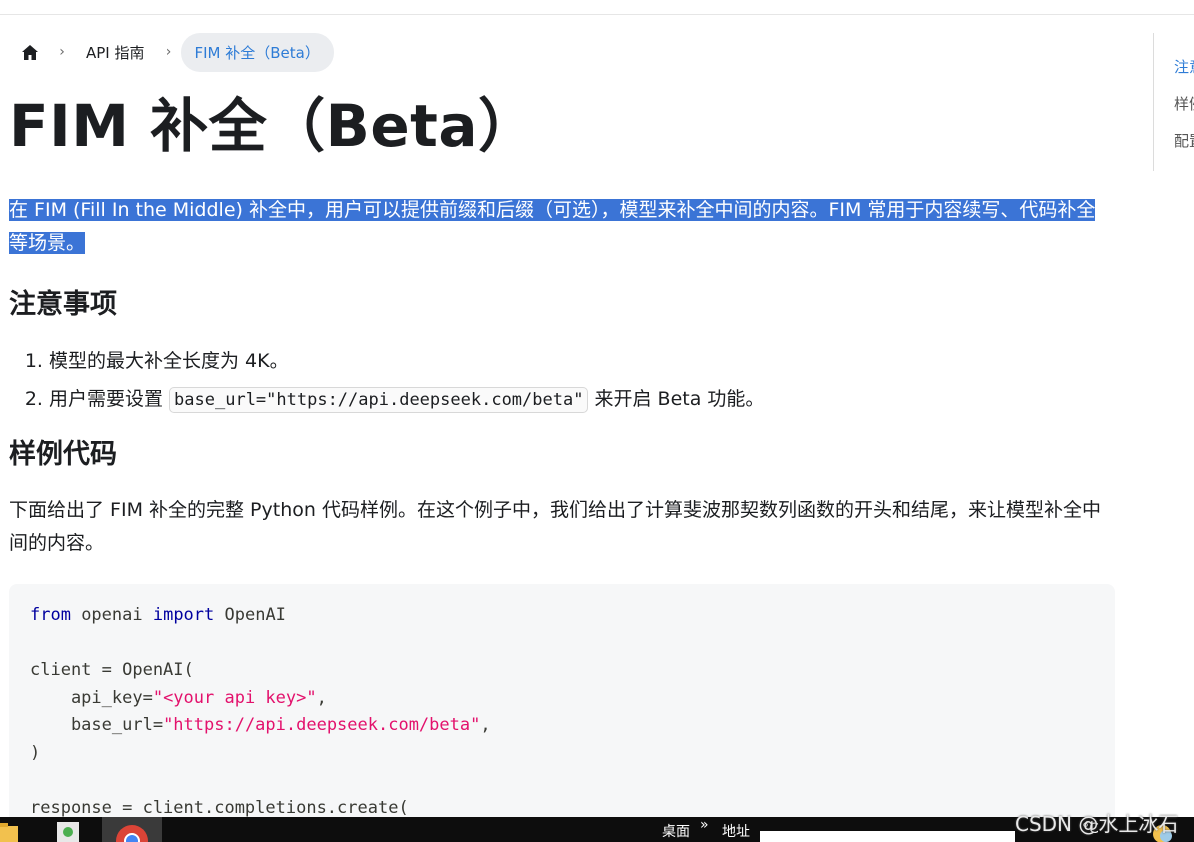  What do you see at coordinates (597, 7) in the screenshot?
I see `top-navbar` at bounding box center [597, 7].